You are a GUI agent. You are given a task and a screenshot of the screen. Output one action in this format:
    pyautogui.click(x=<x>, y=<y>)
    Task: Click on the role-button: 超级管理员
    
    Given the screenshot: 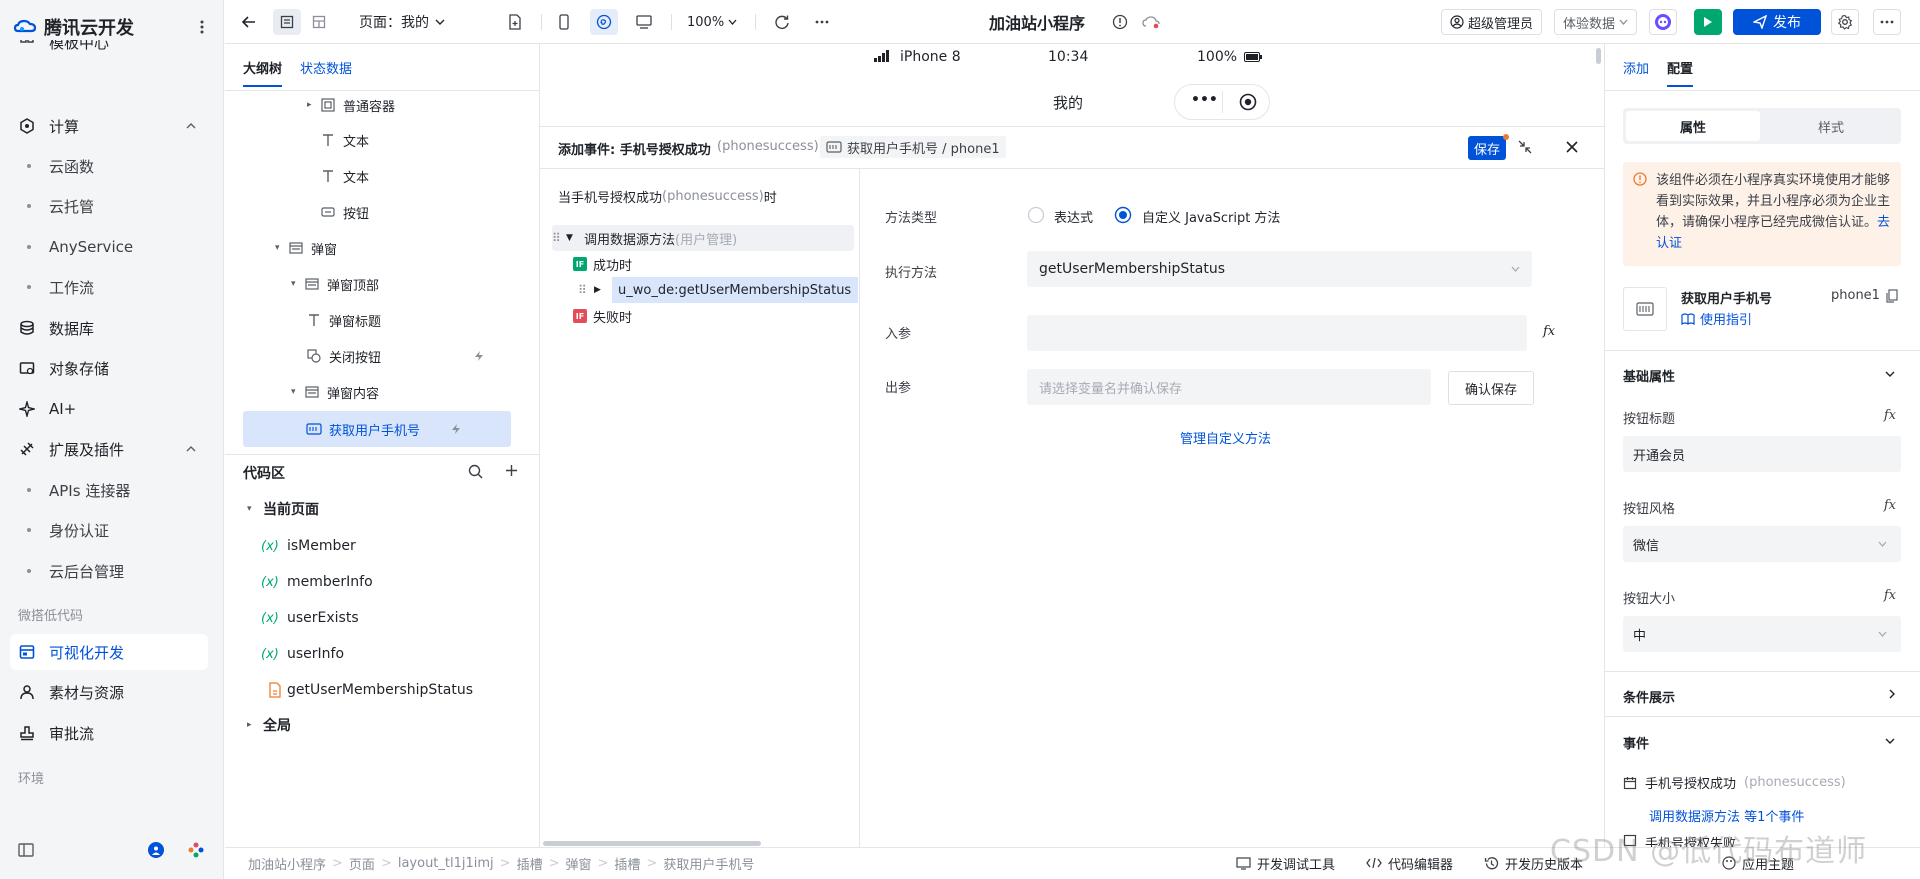 What is the action you would take?
    pyautogui.click(x=1492, y=22)
    